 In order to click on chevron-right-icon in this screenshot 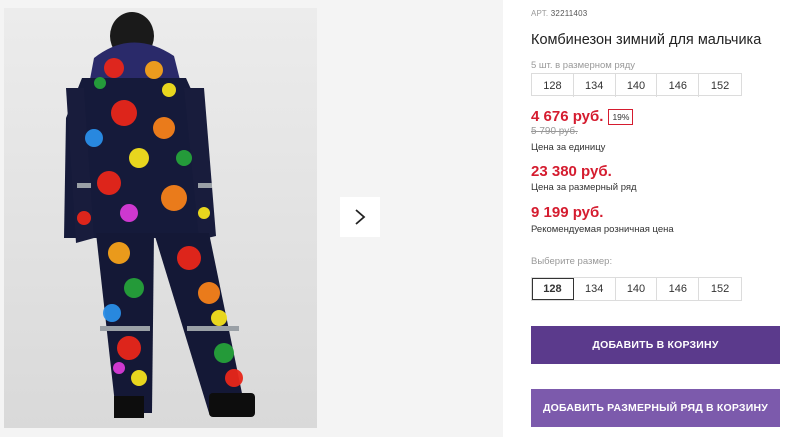, I will do `click(360, 217)`.